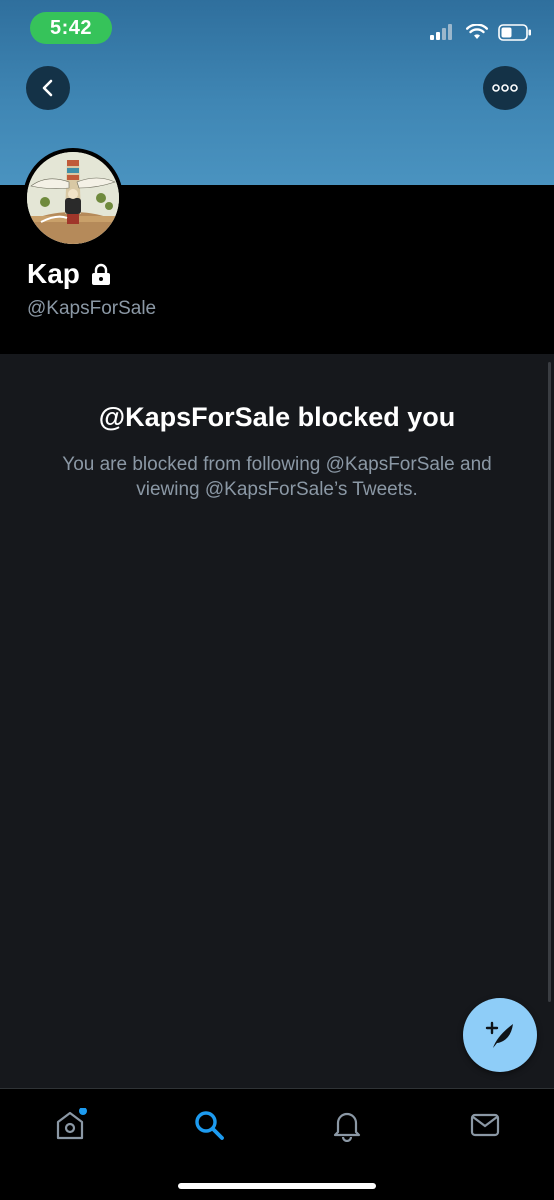 This screenshot has width=554, height=1200. Describe the element at coordinates (514, 32) in the screenshot. I see `battery-icon` at that location.